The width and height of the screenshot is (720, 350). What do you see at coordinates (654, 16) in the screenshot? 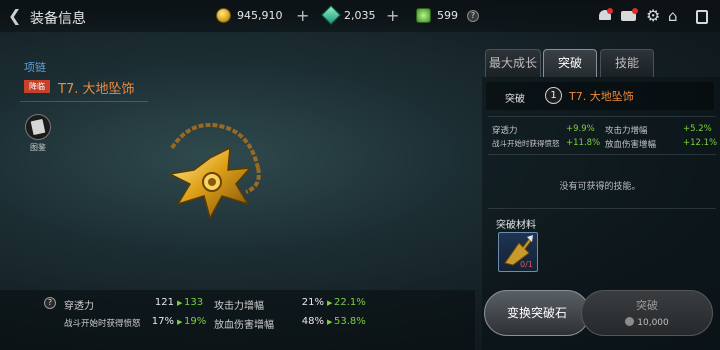
I see `gear-icon: ⚙` at bounding box center [654, 16].